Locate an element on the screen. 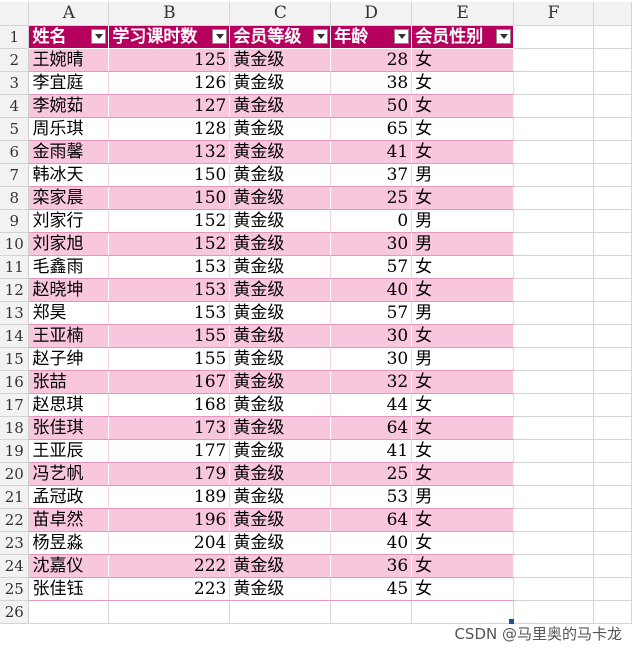  data-cell: 25 is located at coordinates (371, 198).